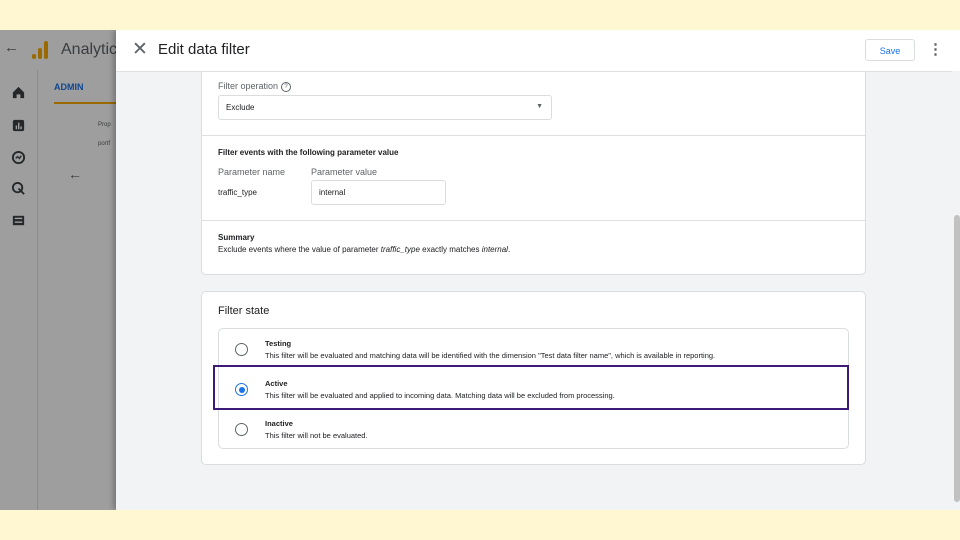 The width and height of the screenshot is (960, 540). I want to click on highlight-annotation-box, so click(531, 387).